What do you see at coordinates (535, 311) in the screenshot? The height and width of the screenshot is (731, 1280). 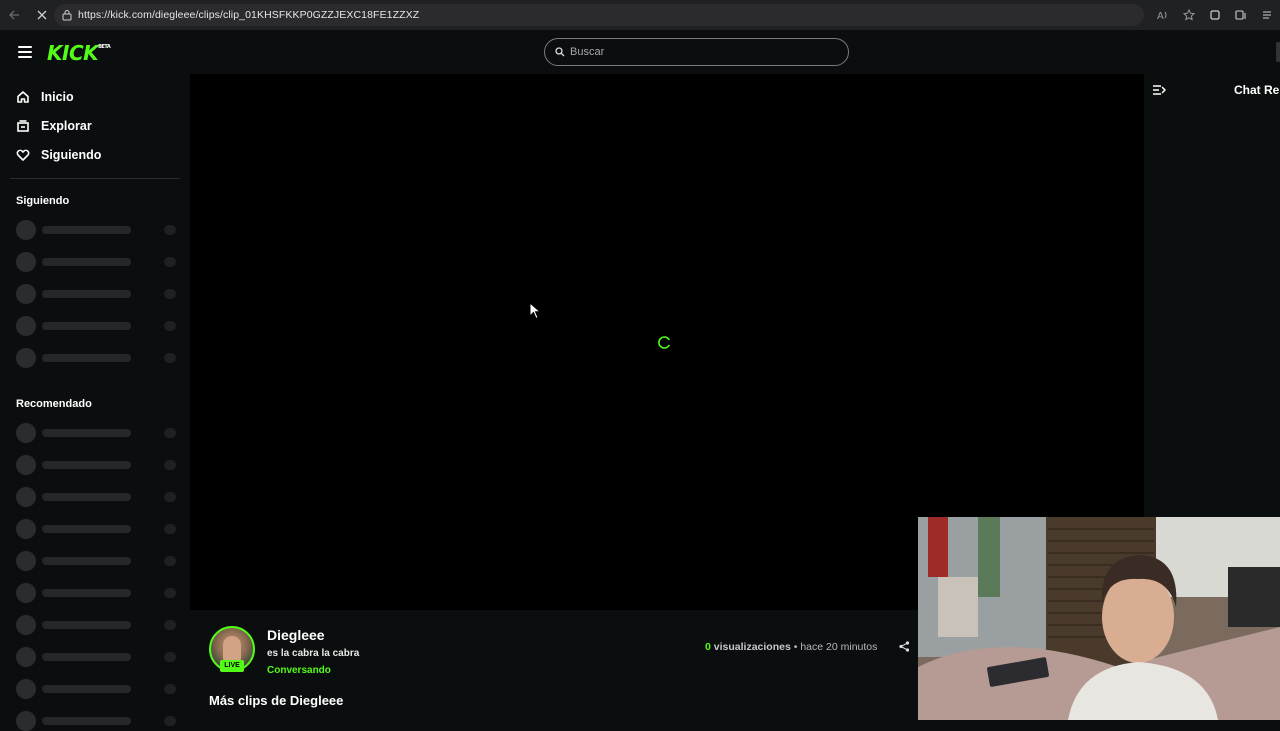 I see `mouse-cursor-icon` at bounding box center [535, 311].